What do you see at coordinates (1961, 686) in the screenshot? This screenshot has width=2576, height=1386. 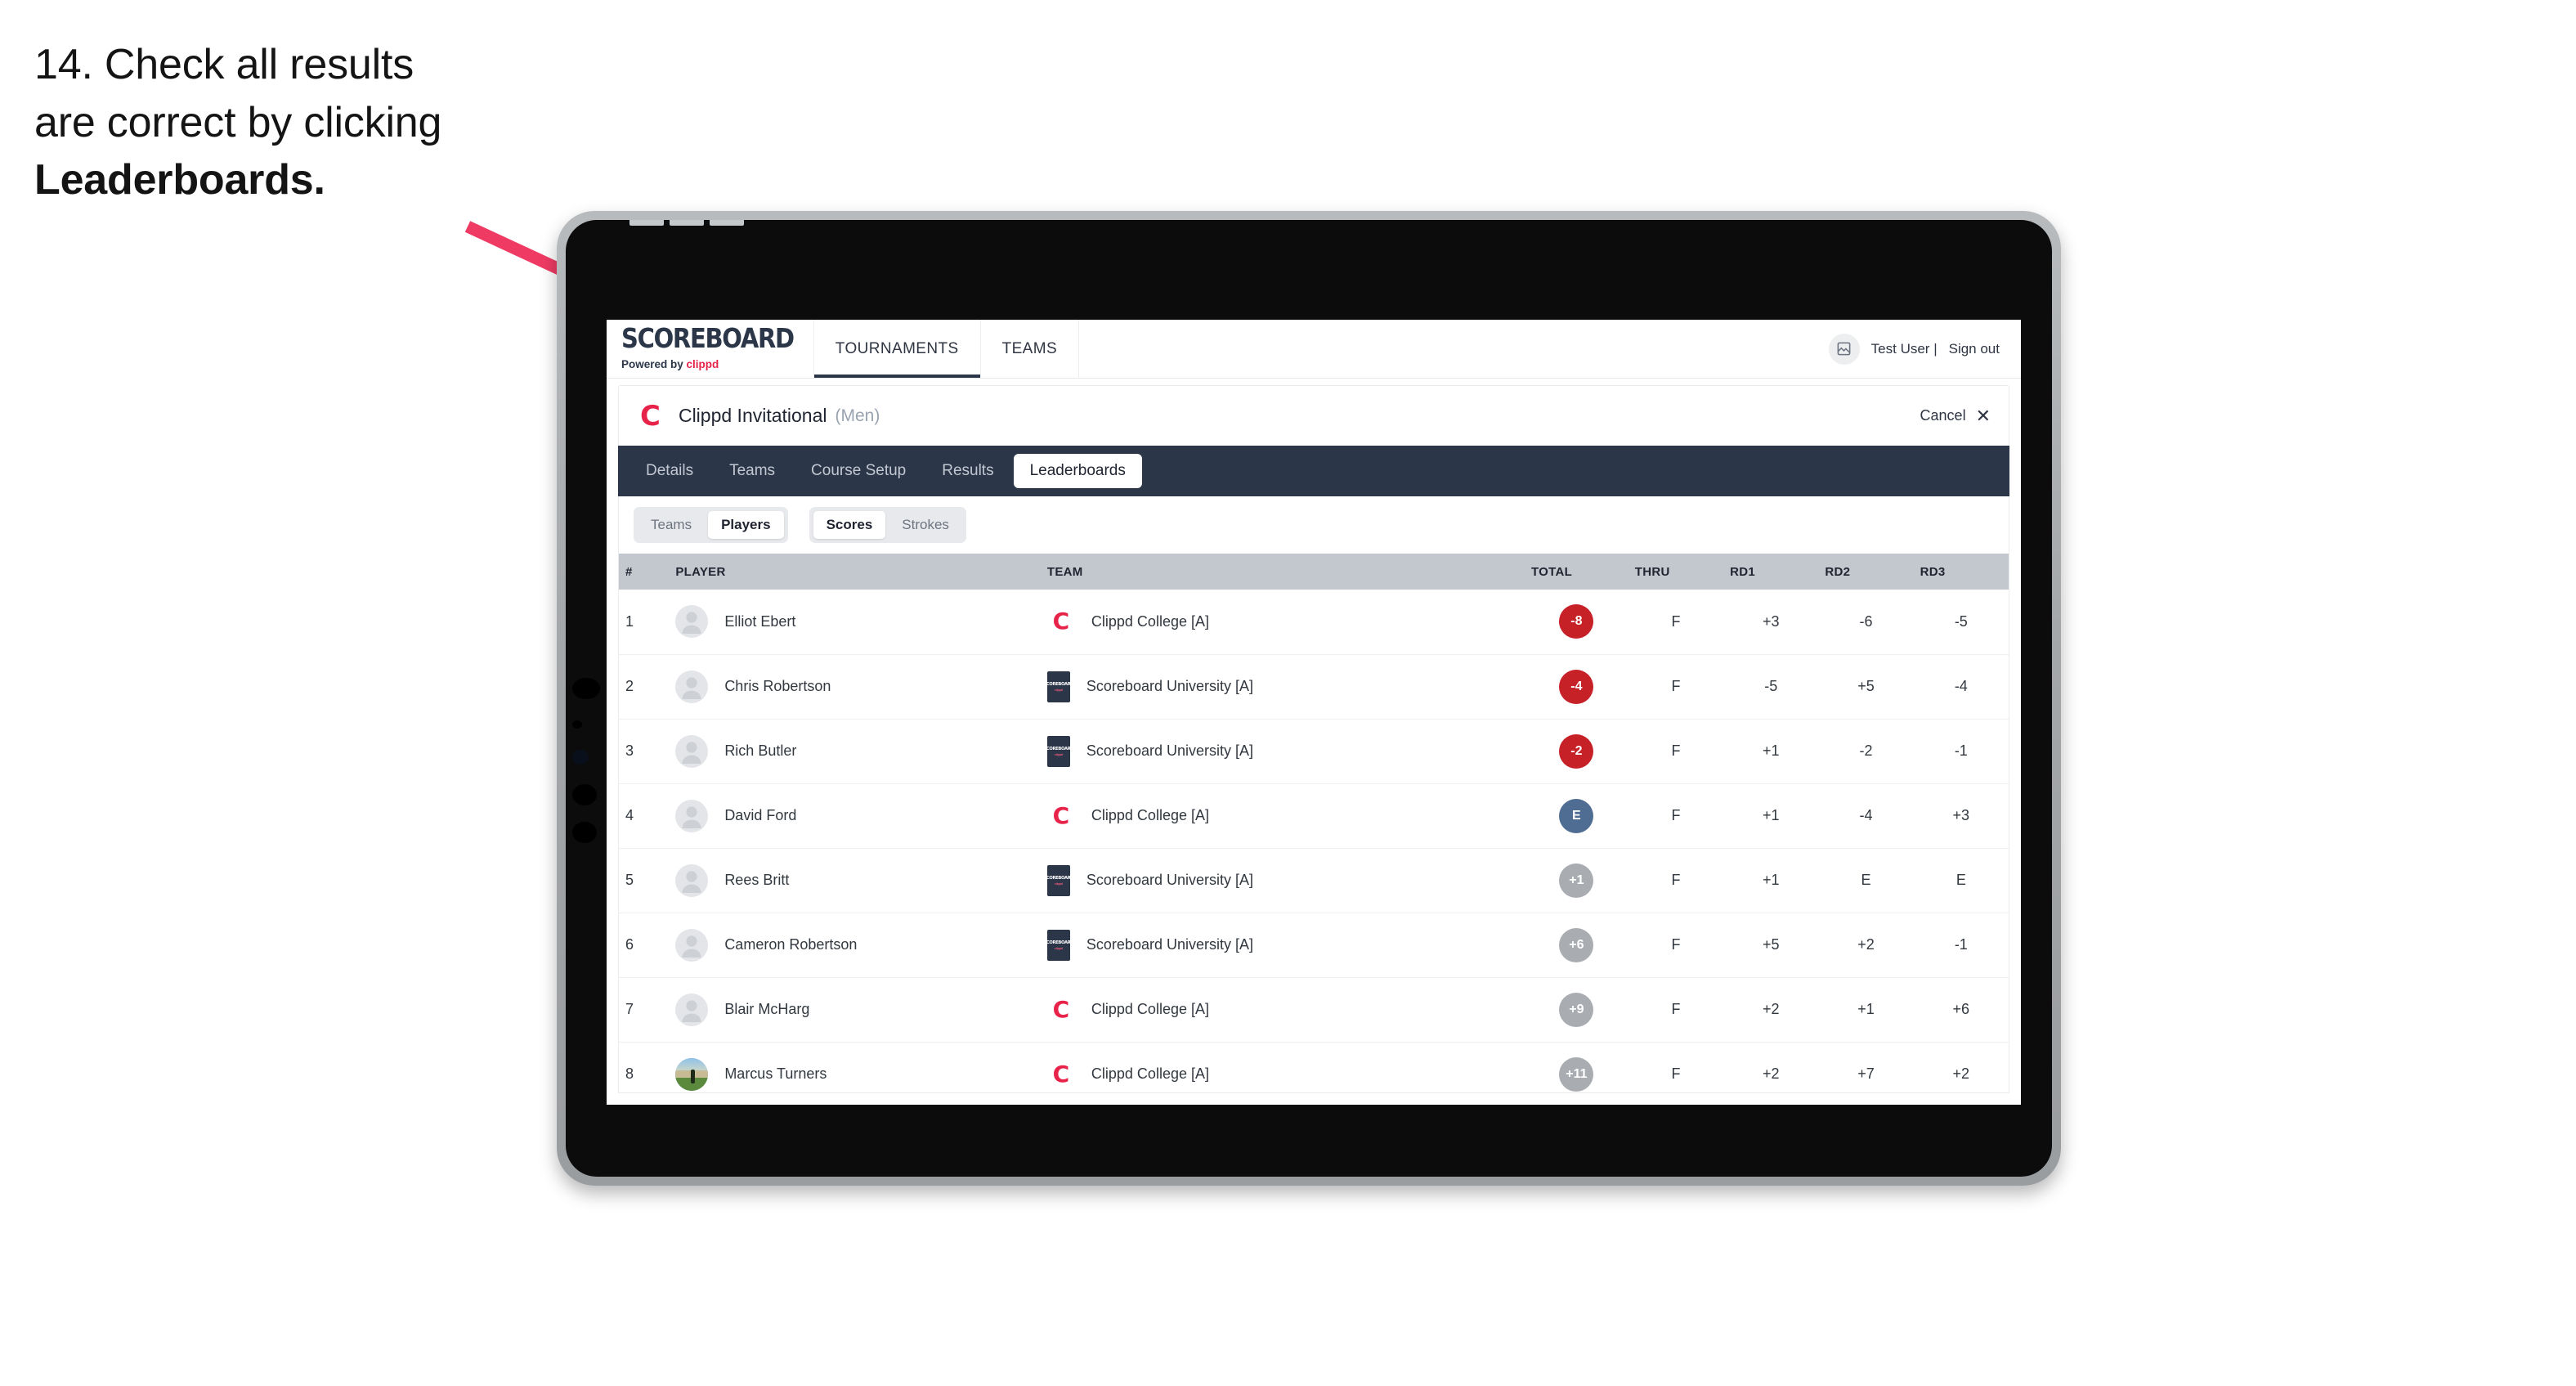 I see `cell-rd3: -4` at bounding box center [1961, 686].